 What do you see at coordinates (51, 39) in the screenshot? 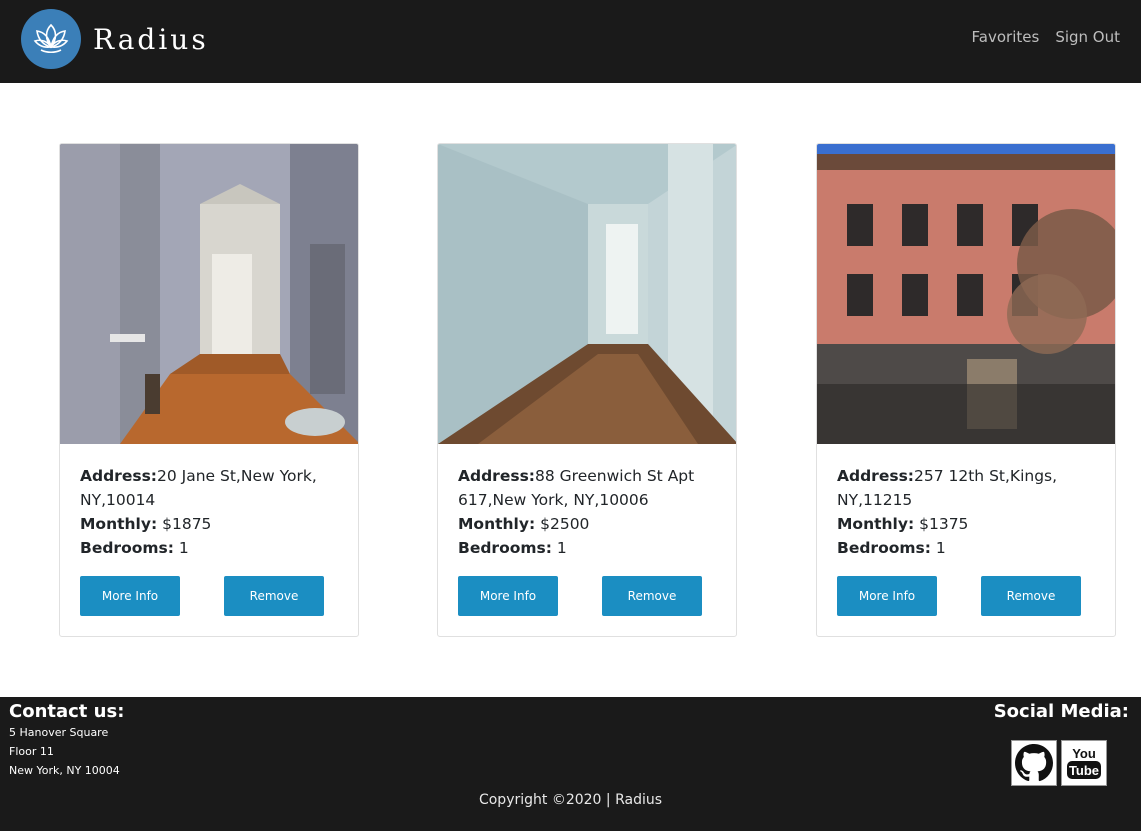
I see `lotus-icon` at bounding box center [51, 39].